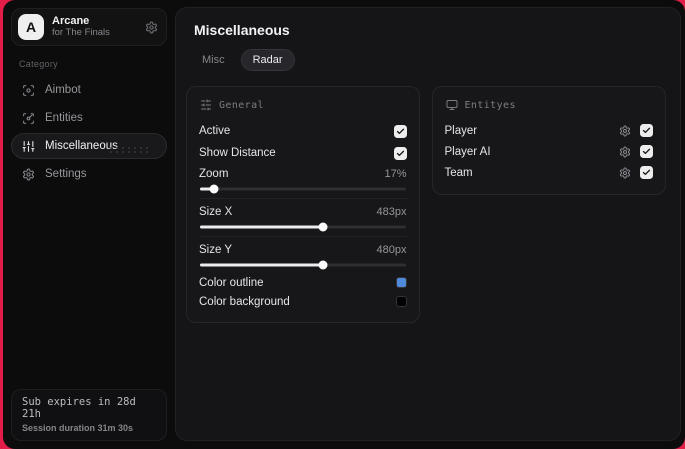 The width and height of the screenshot is (685, 449). Describe the element at coordinates (428, 60) in the screenshot. I see `tab-bar: Misc Radar` at that location.